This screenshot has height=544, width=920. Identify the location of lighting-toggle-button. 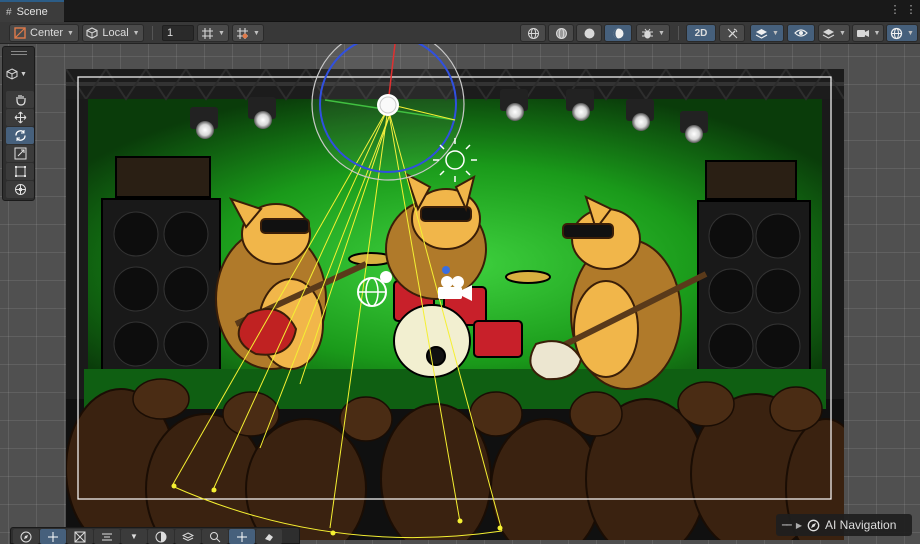
(732, 33).